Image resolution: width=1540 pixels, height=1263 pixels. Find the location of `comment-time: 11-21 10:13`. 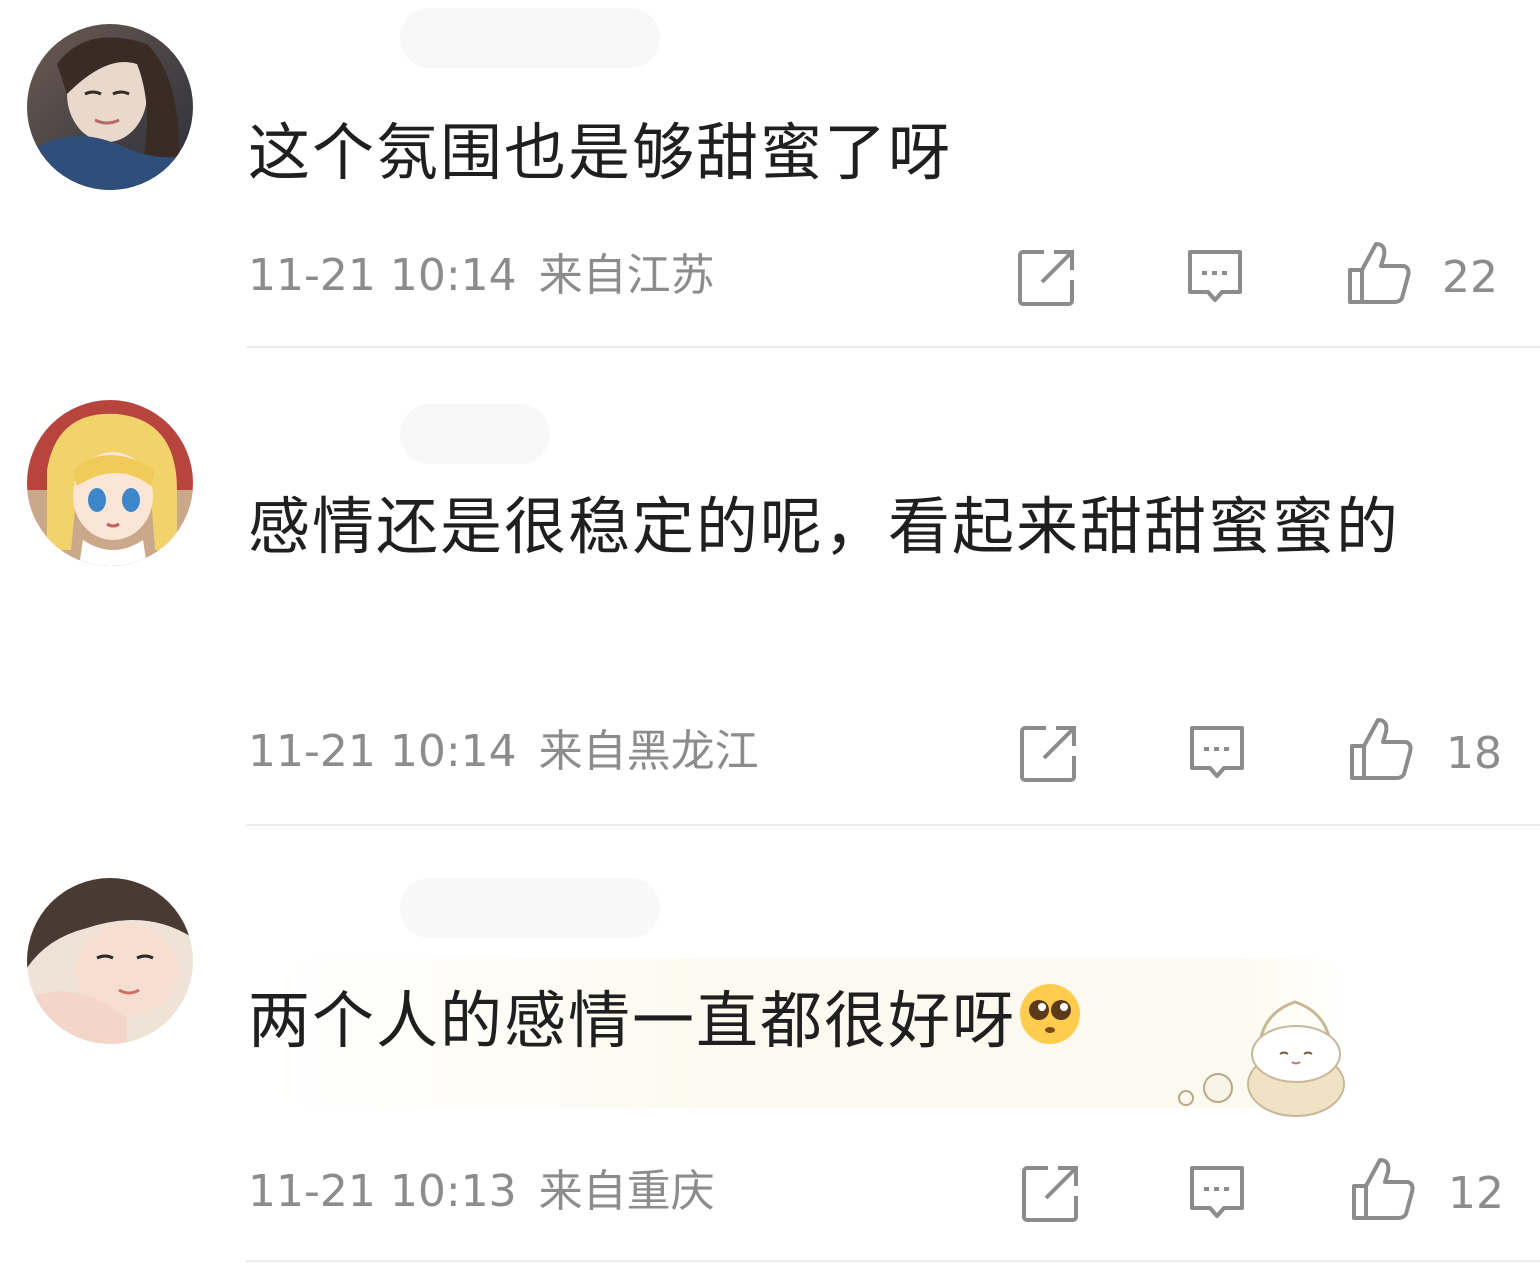

comment-time: 11-21 10:13 is located at coordinates (382, 1191).